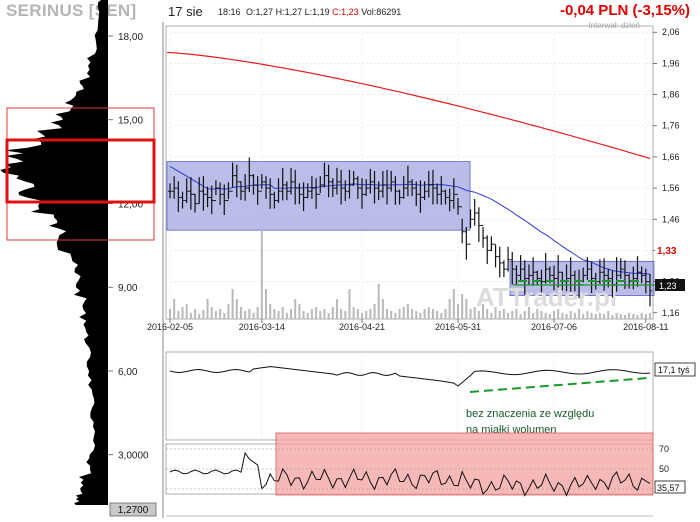 This screenshot has height=522, width=700. Describe the element at coordinates (170, 327) in the screenshot. I see `date-axis-label: 2016-02-05` at that location.